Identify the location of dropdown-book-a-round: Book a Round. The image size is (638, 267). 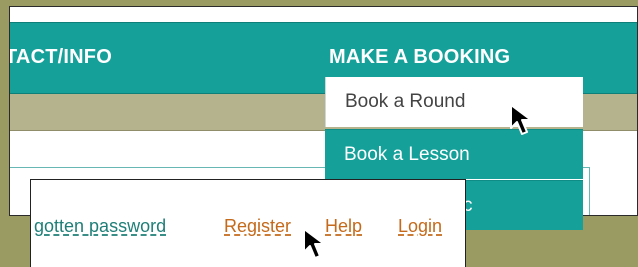
(454, 102).